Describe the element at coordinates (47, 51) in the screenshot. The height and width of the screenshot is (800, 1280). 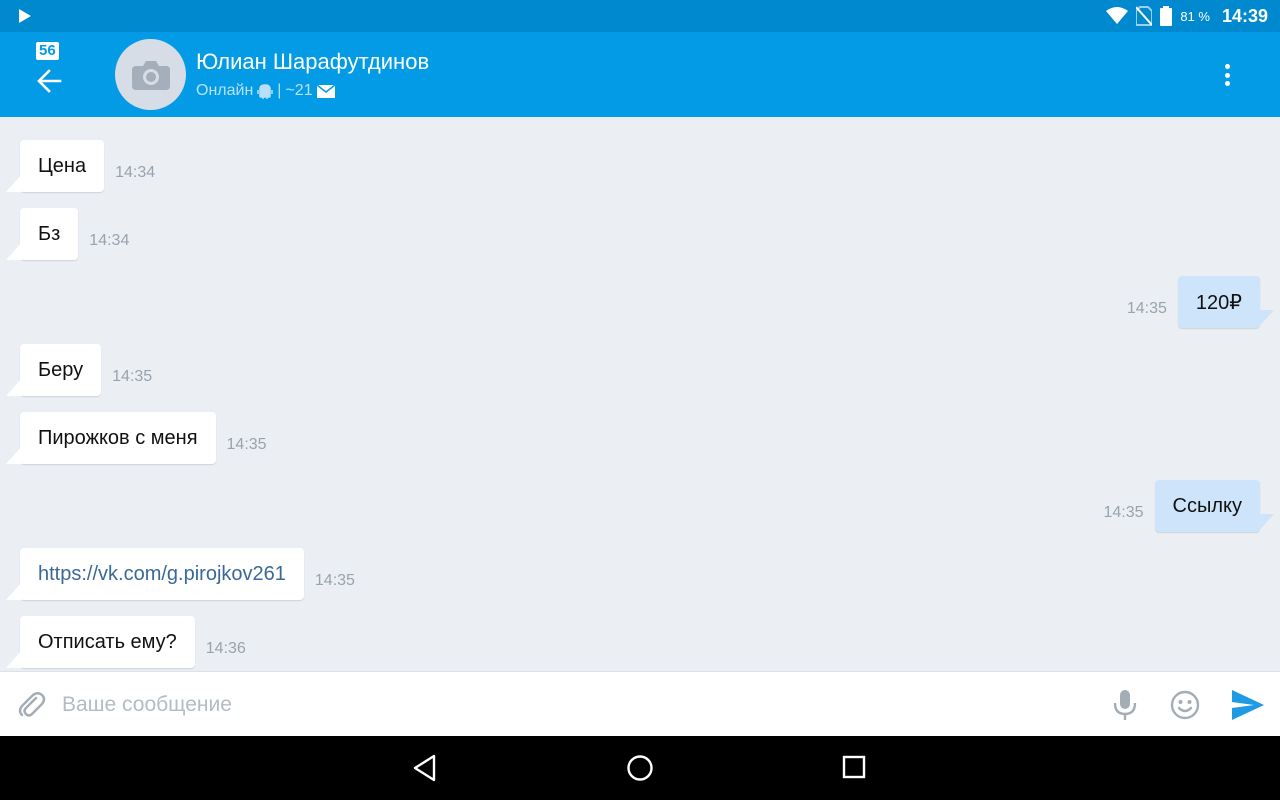
I see `unread-badge: 56` at that location.